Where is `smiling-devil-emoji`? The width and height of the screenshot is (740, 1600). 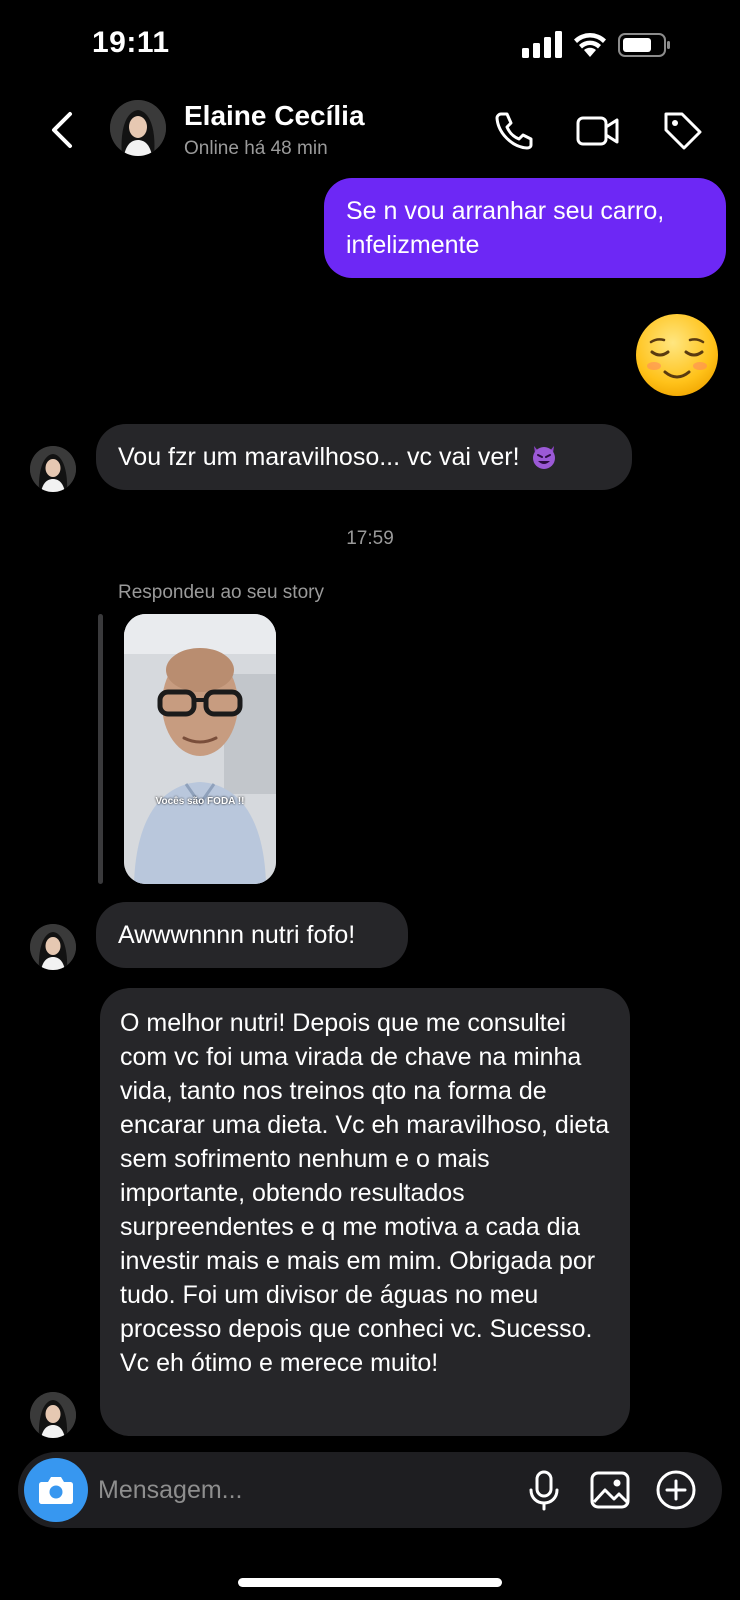 smiling-devil-emoji is located at coordinates (544, 457).